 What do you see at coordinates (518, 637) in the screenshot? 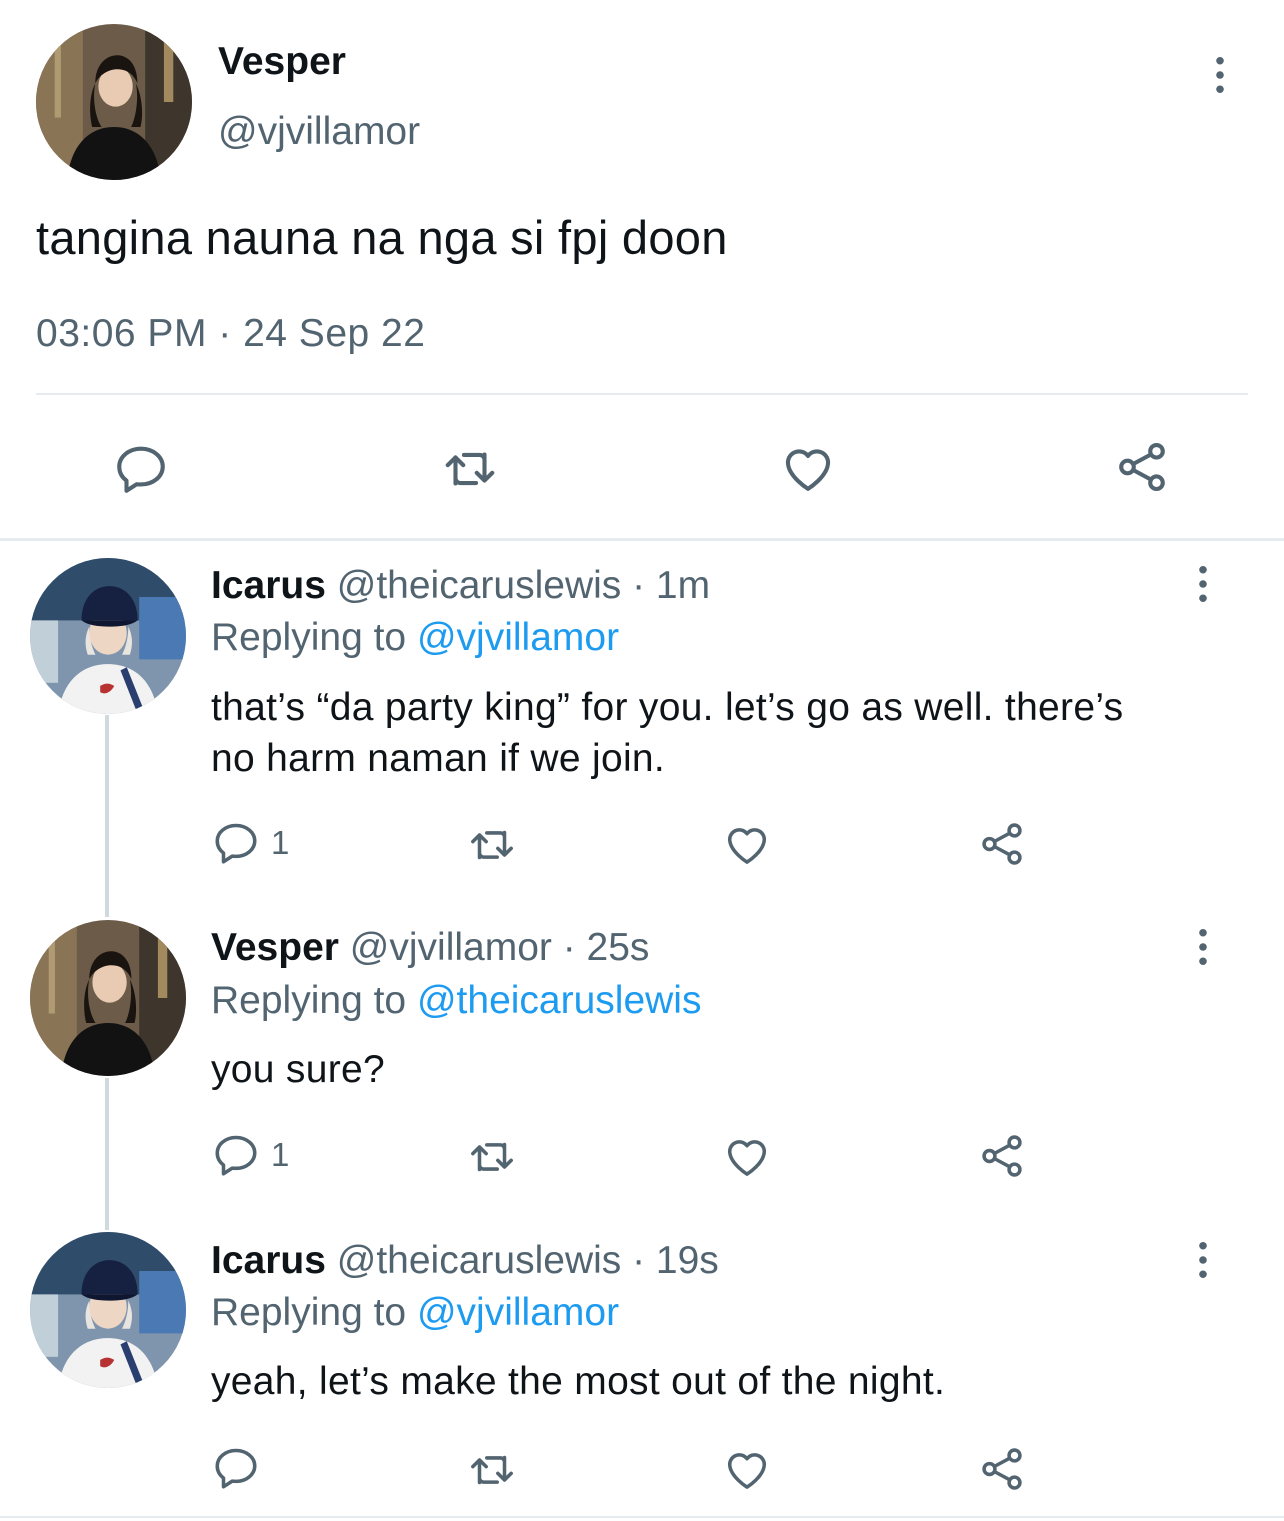
I see `reply-1-mention-link: @vjvillamor` at bounding box center [518, 637].